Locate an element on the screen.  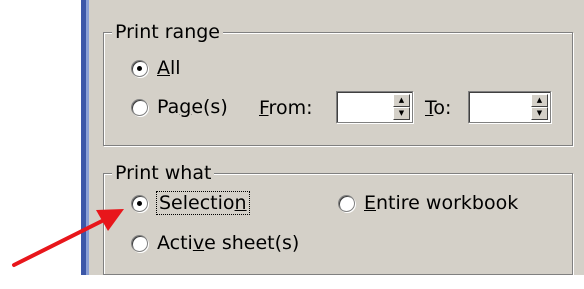
print-what-legend: Print what is located at coordinates (163, 173).